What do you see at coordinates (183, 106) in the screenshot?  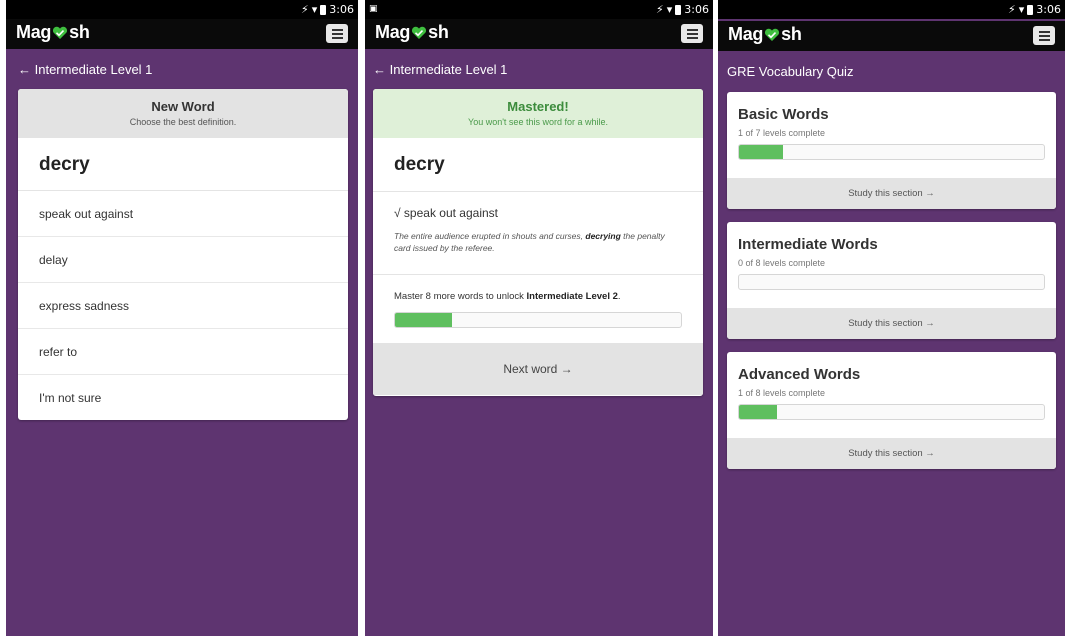 I see `card-title: New Word` at bounding box center [183, 106].